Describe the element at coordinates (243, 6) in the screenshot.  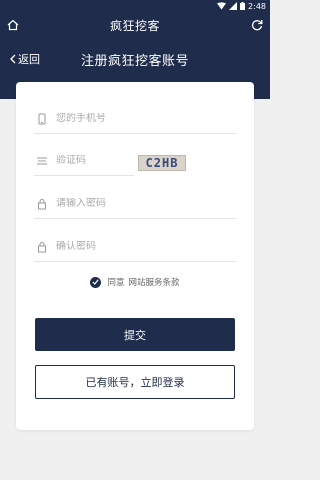
I see `battery-icon` at that location.